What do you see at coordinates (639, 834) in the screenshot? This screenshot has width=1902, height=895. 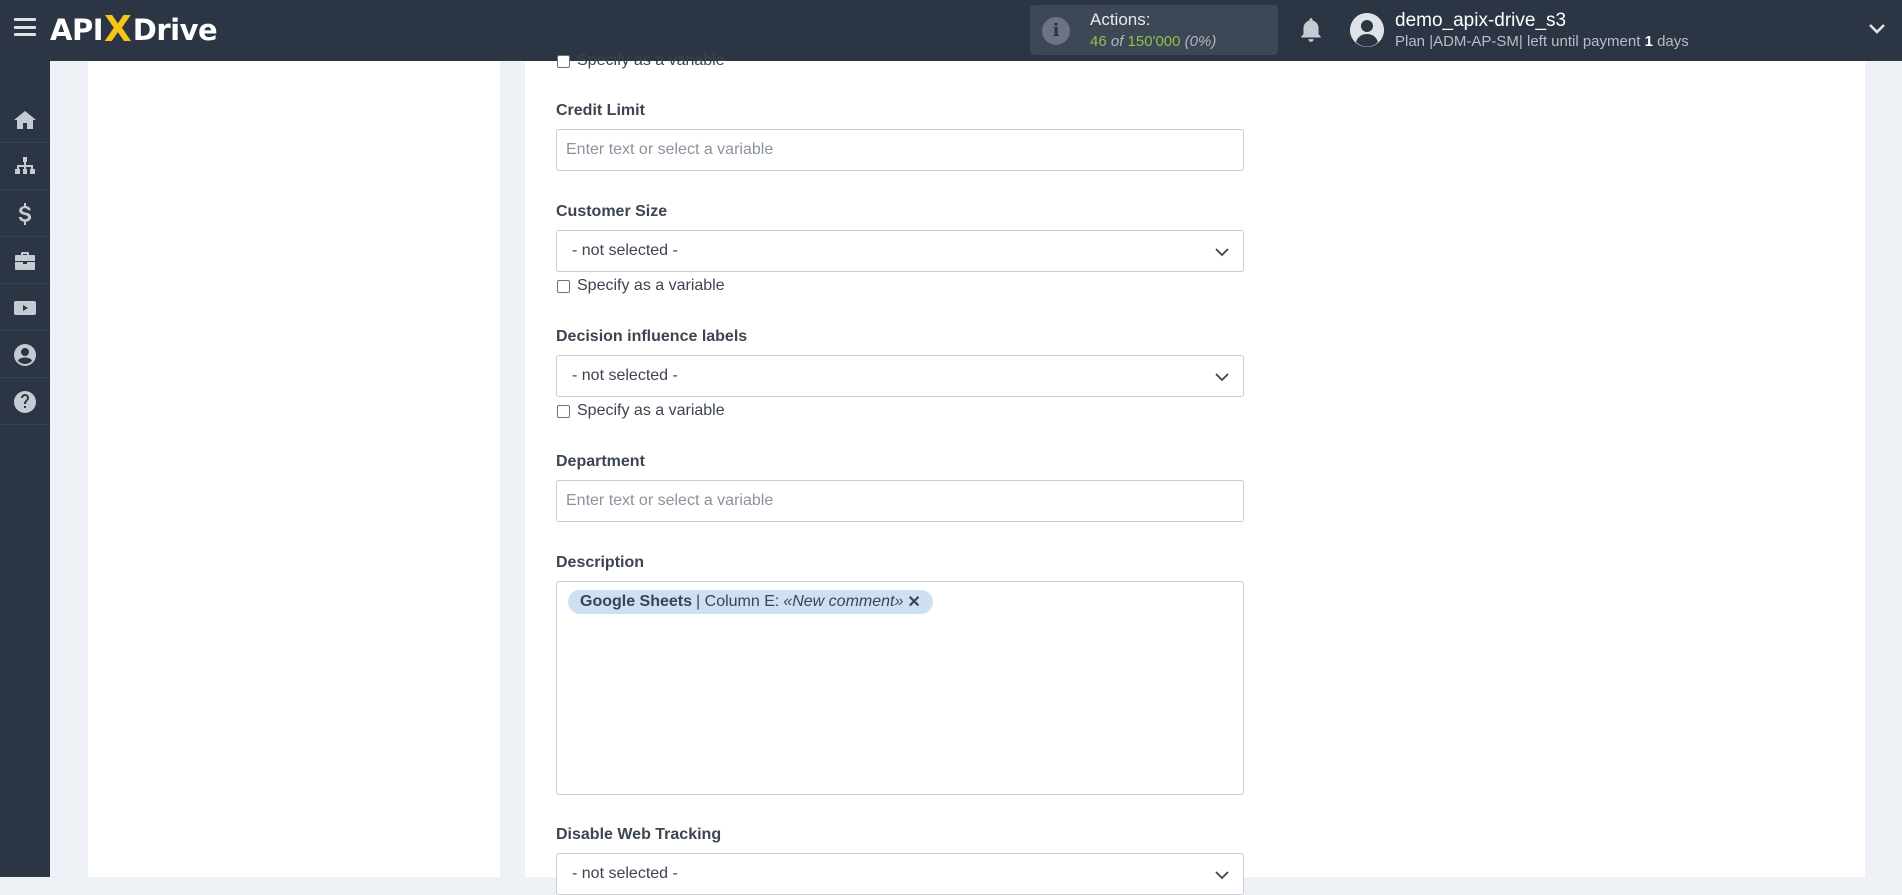 I see `disable-web-tracking-label: Disable Web Tracking` at bounding box center [639, 834].